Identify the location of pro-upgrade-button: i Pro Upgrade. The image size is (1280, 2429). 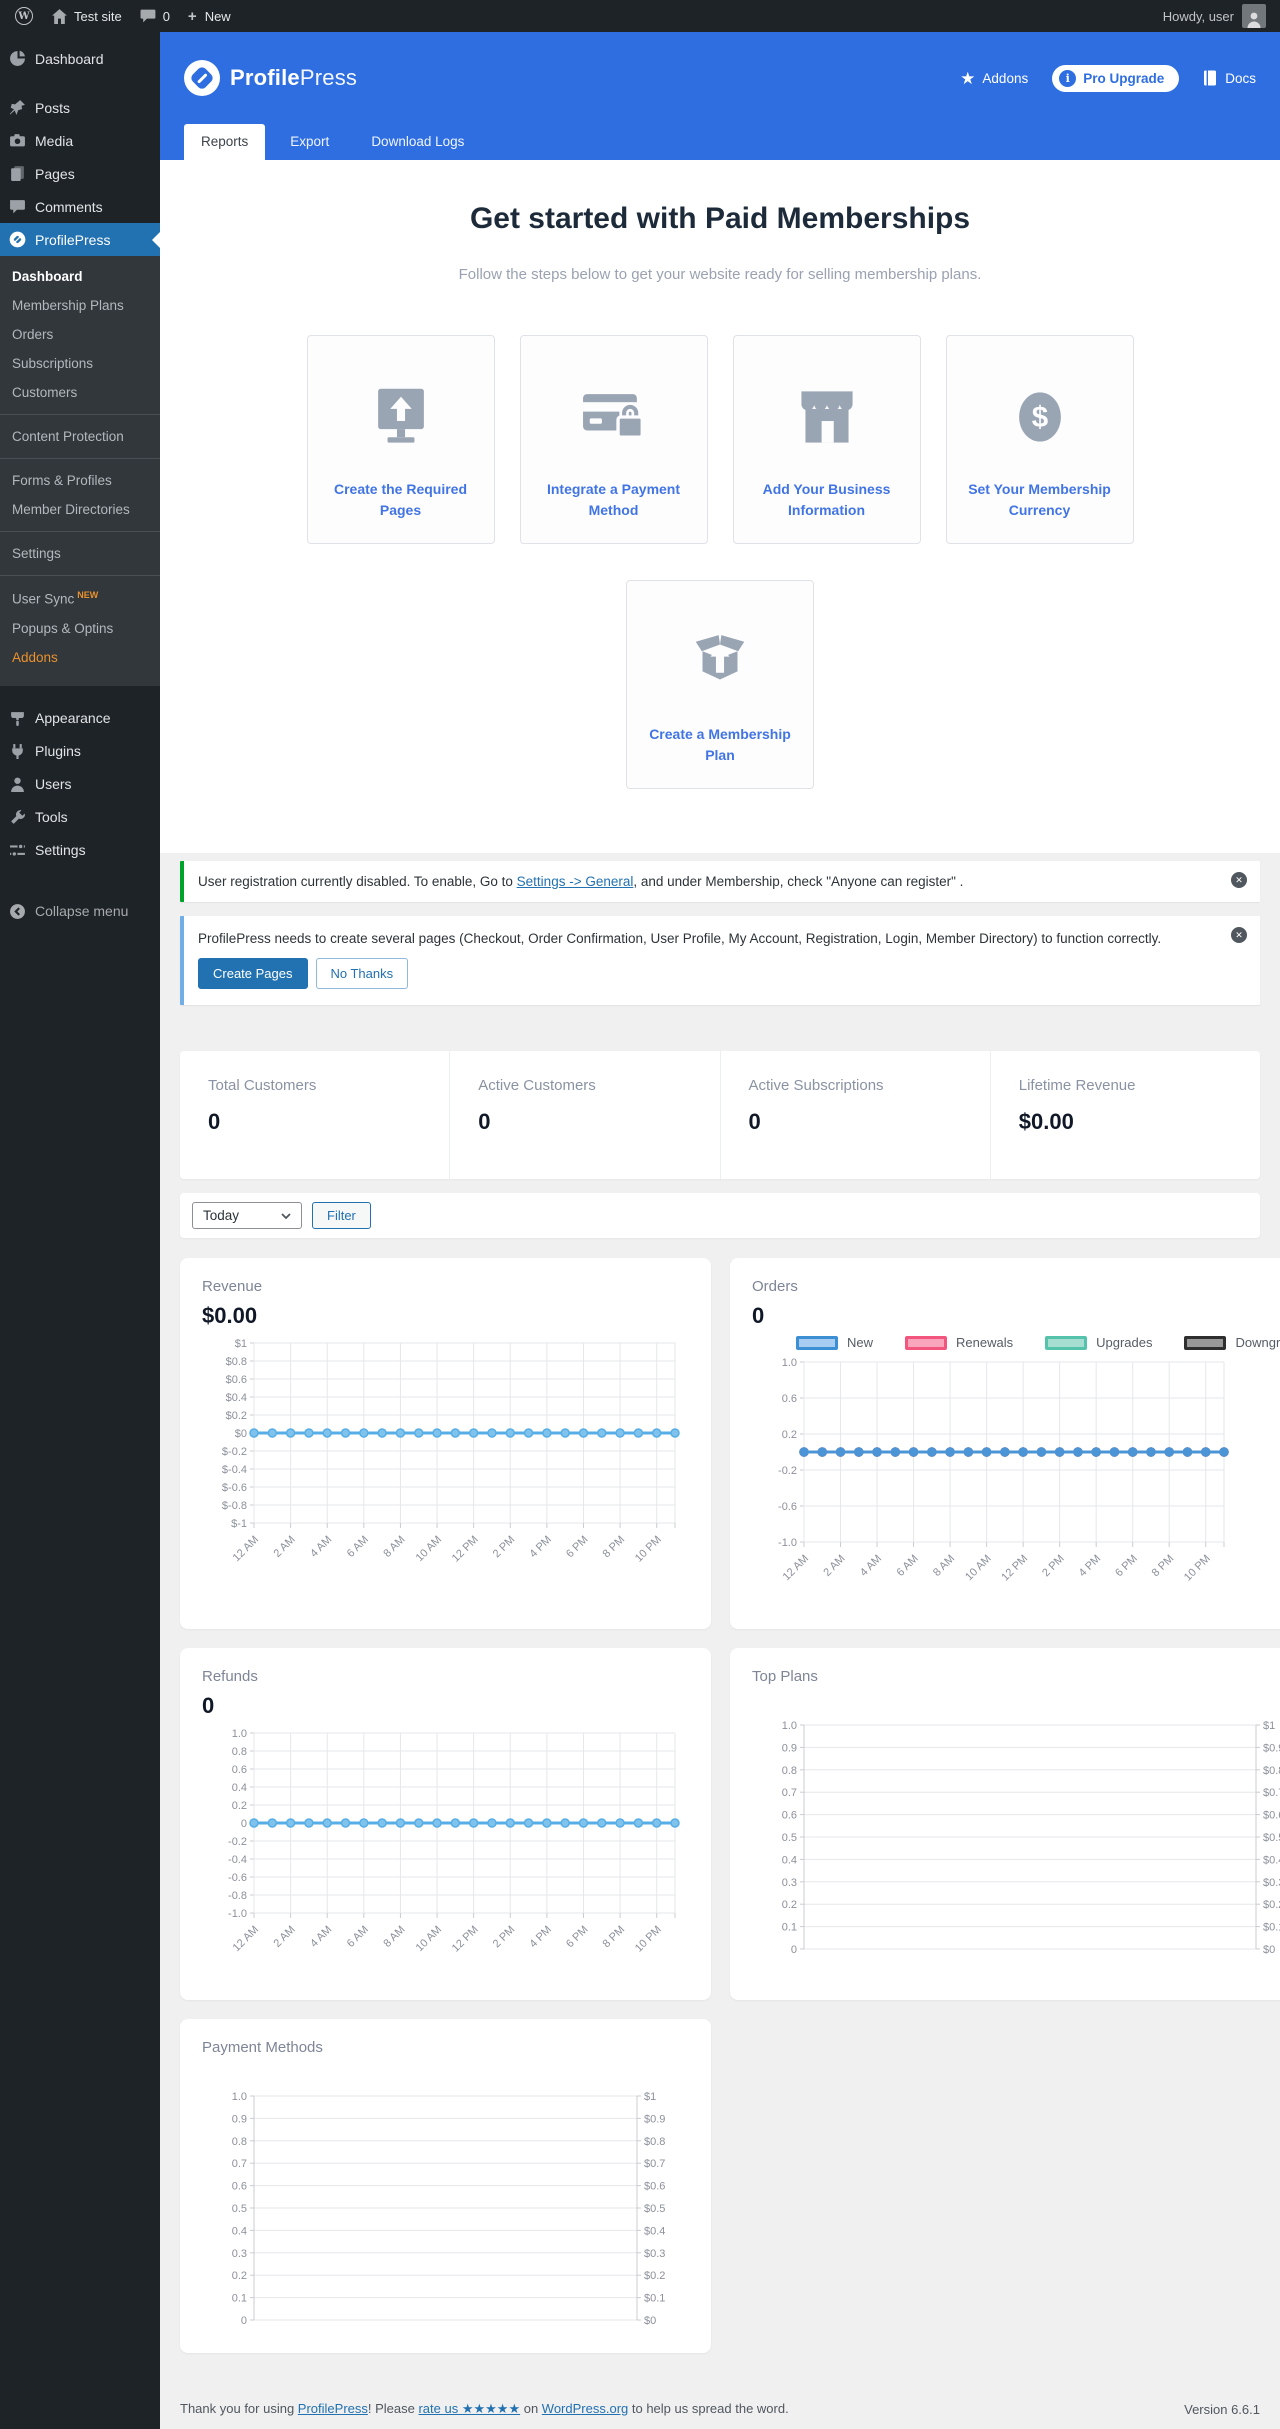
(1116, 78).